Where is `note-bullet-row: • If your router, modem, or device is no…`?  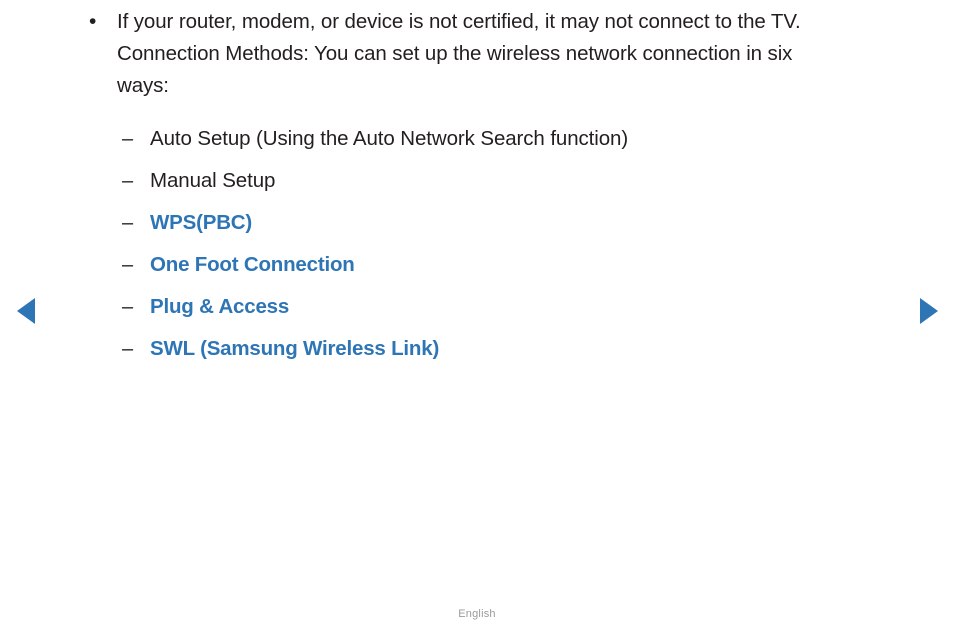 note-bullet-row: • If your router, modem, or device is no… is located at coordinates (484, 54).